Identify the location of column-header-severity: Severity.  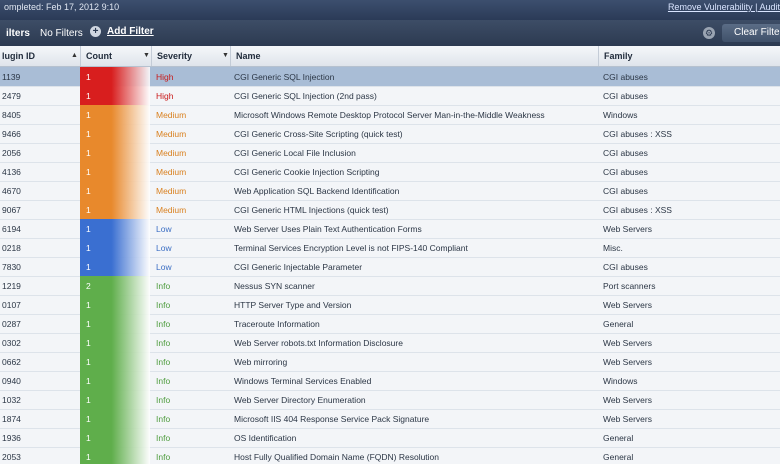
(174, 56).